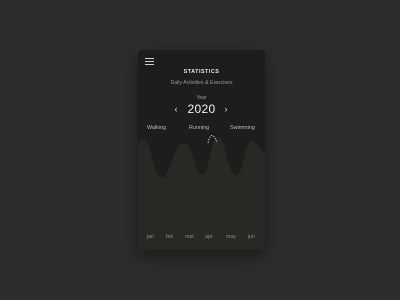 This screenshot has height=300, width=400. I want to click on year-value: 2020, so click(201, 109).